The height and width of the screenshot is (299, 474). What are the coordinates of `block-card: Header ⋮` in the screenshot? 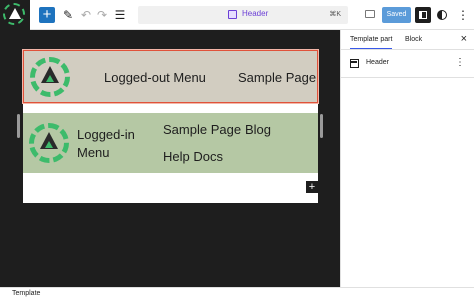 It's located at (407, 64).